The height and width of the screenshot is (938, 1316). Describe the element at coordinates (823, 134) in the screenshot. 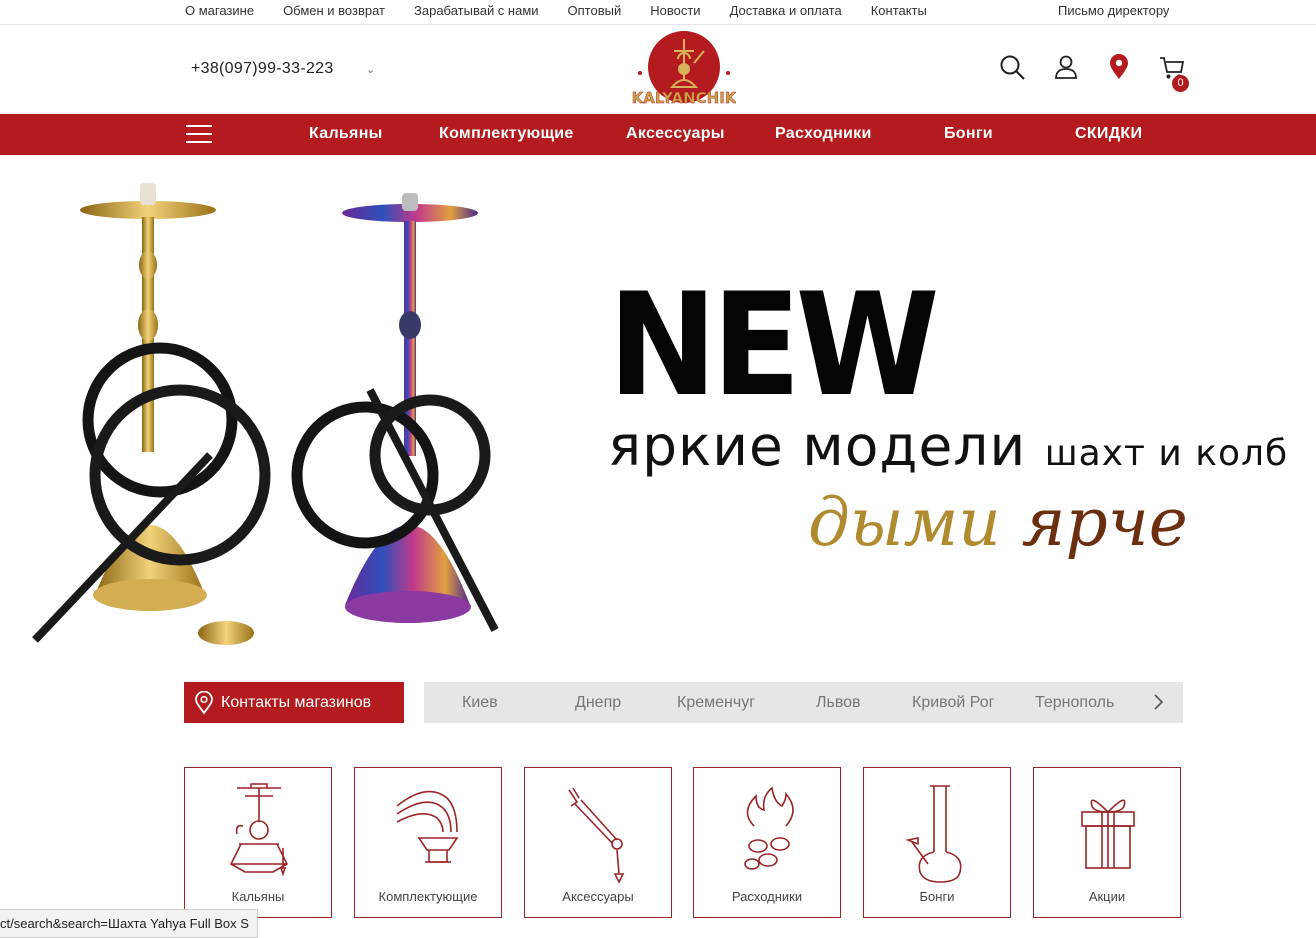

I see `nav-consumables: Расходники` at that location.